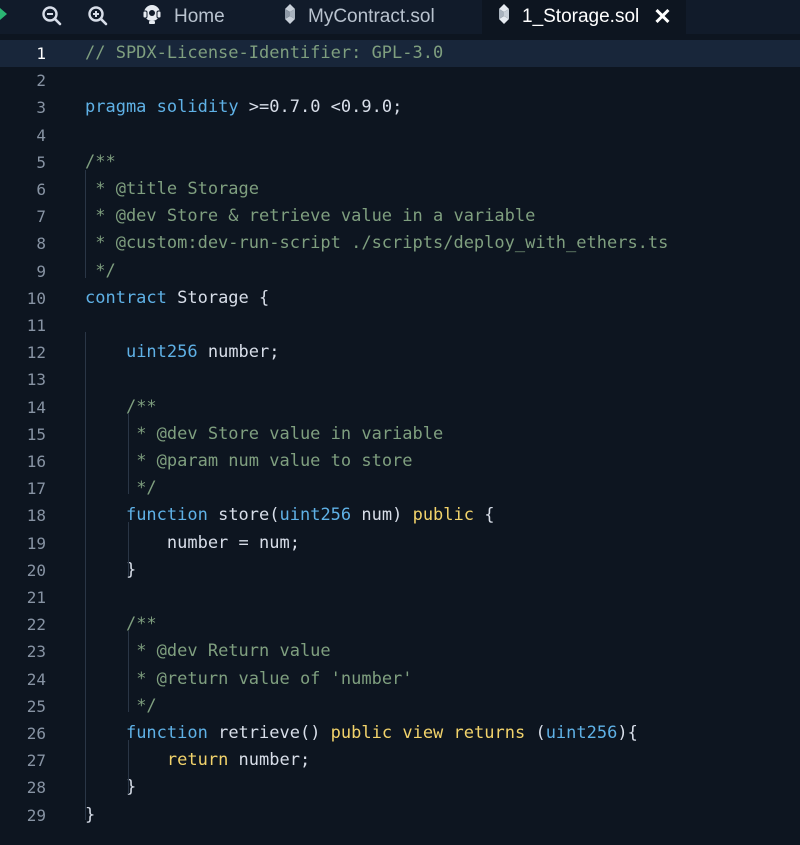 This screenshot has width=800, height=845. I want to click on code-token: * @dev Return value, so click(228, 651).